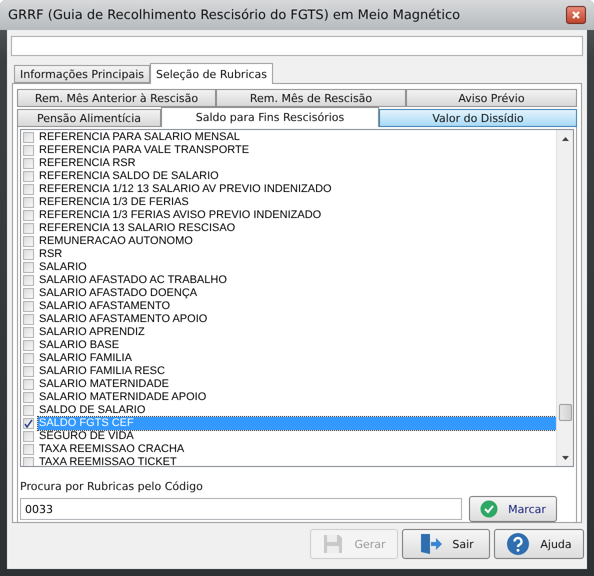  Describe the element at coordinates (297, 449) in the screenshot. I see `list-item: TAXA REEMISSAO CRACHA` at that location.